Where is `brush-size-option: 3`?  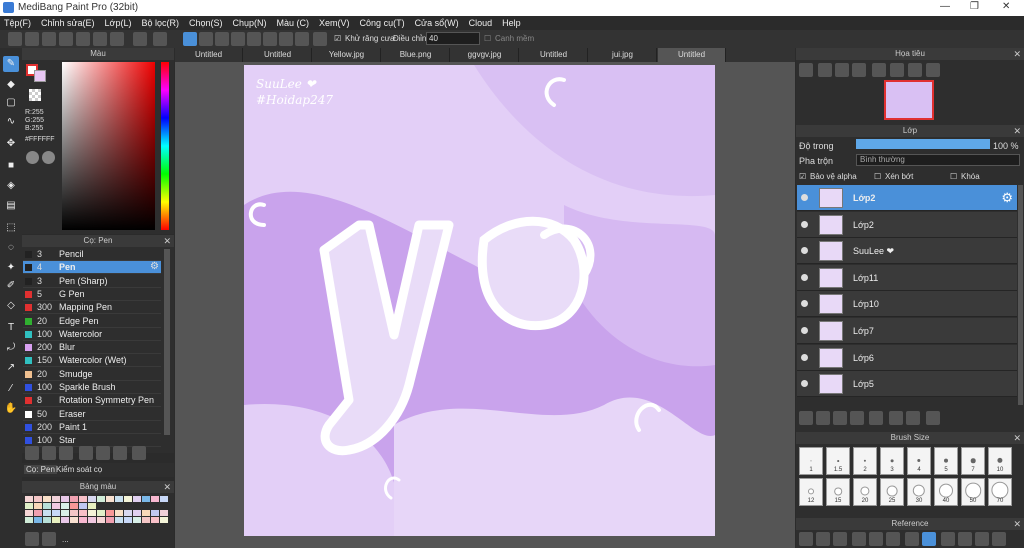
brush-size-option: 3 is located at coordinates (892, 461).